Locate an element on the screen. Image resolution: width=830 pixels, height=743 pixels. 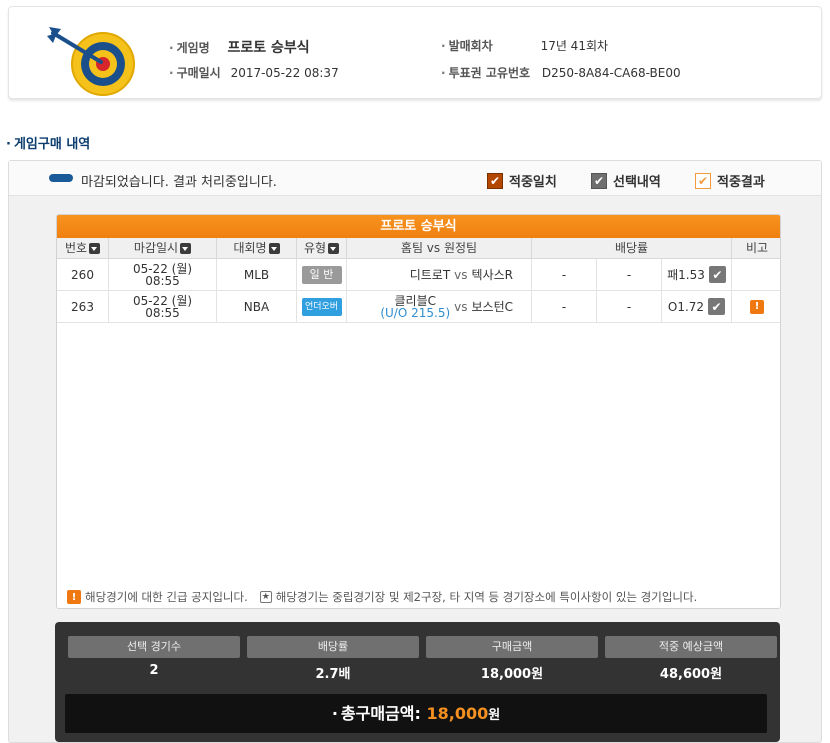
col-label: 번호 is located at coordinates (76, 248).